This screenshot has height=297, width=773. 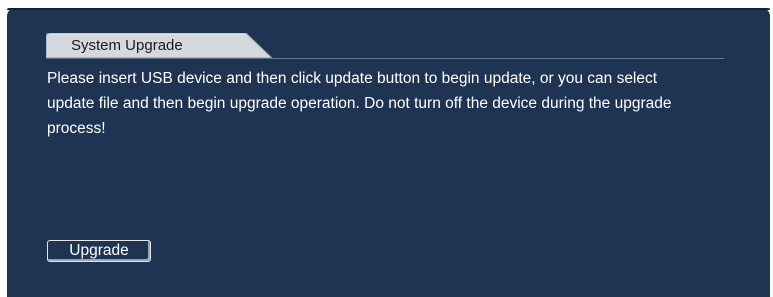 I want to click on tab-label: System Upgrade, so click(x=127, y=45).